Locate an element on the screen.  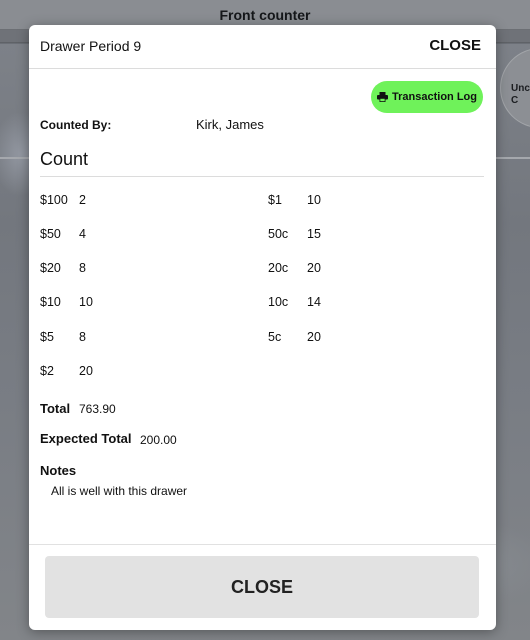
denomination-label: $100 is located at coordinates (54, 200).